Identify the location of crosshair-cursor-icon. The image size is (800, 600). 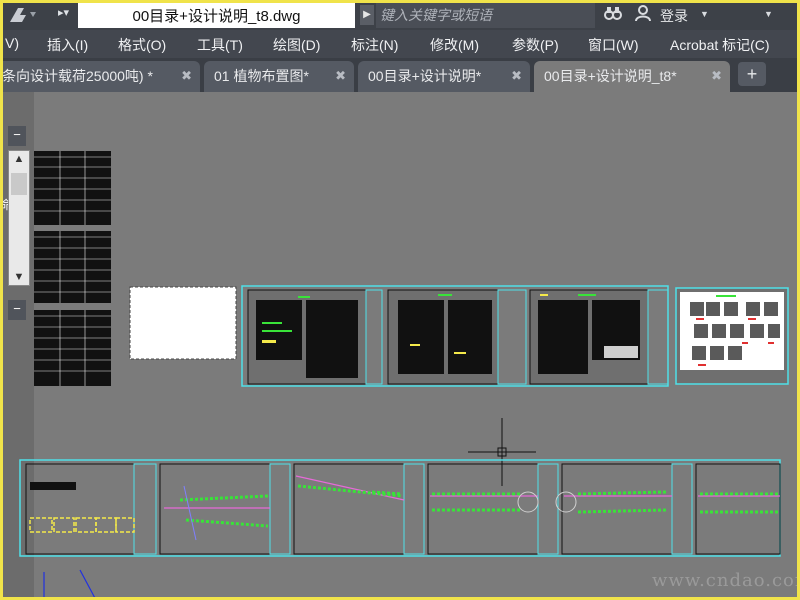
(502, 452).